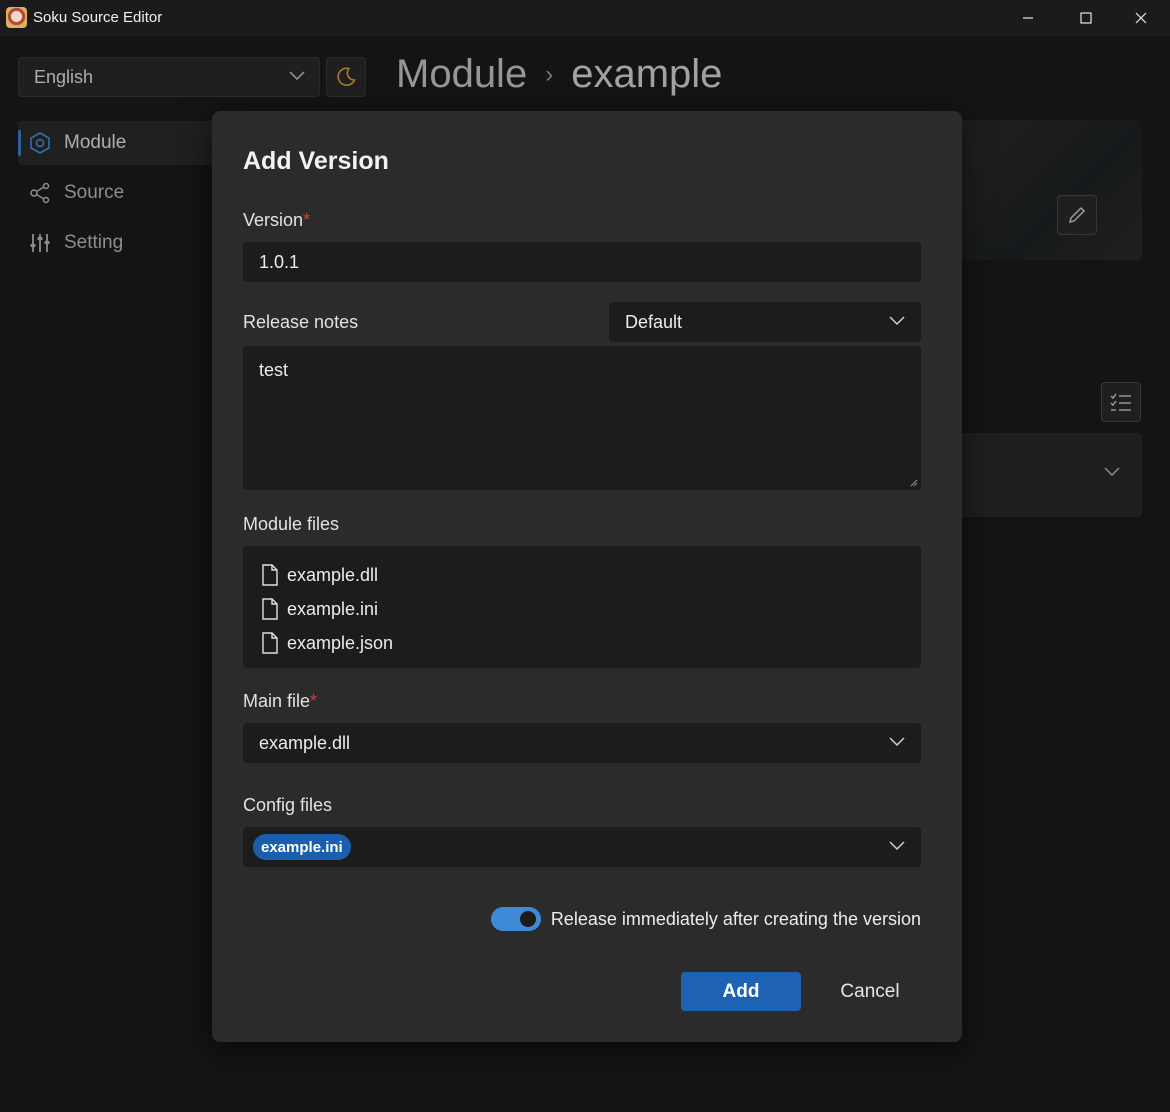  What do you see at coordinates (274, 370) in the screenshot?
I see `release-notes-value: test` at bounding box center [274, 370].